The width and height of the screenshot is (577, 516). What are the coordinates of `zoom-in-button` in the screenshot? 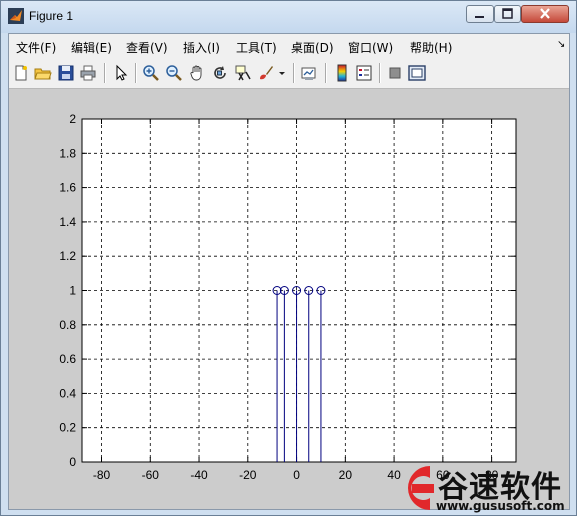 It's located at (151, 73).